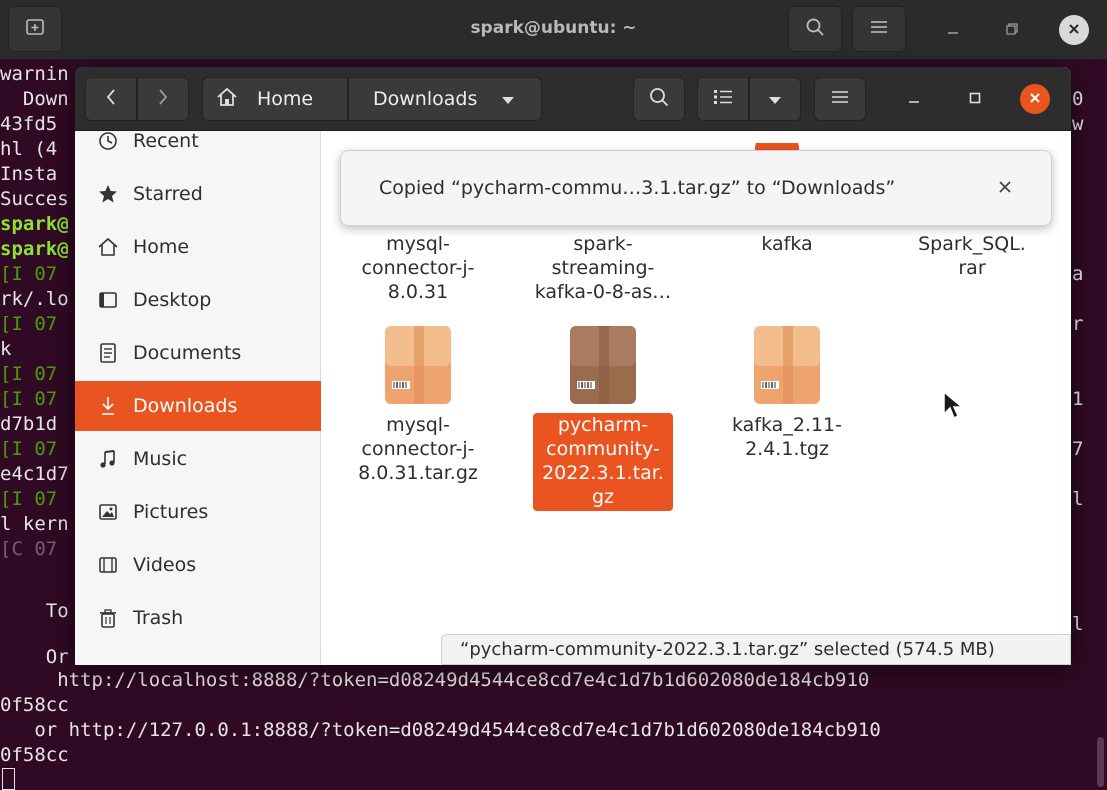  I want to click on file-name: kafka_2.11- 2.4.1.tgz, so click(787, 437).